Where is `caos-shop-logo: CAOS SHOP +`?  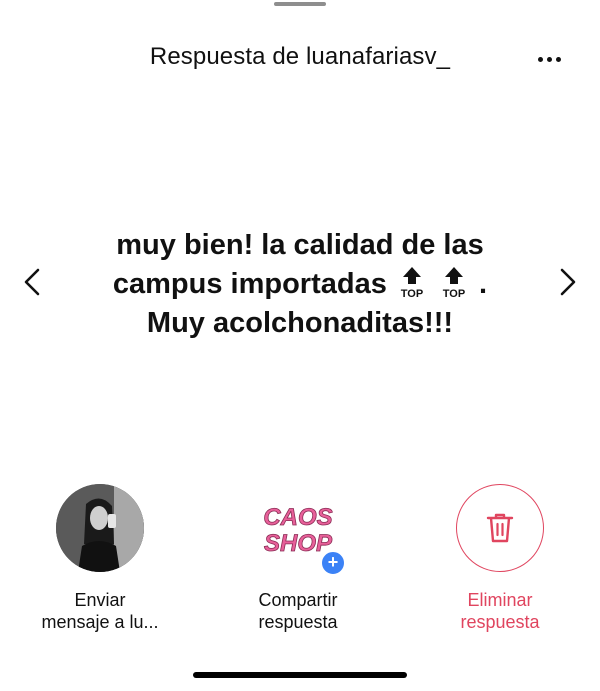 caos-shop-logo: CAOS SHOP + is located at coordinates (300, 530).